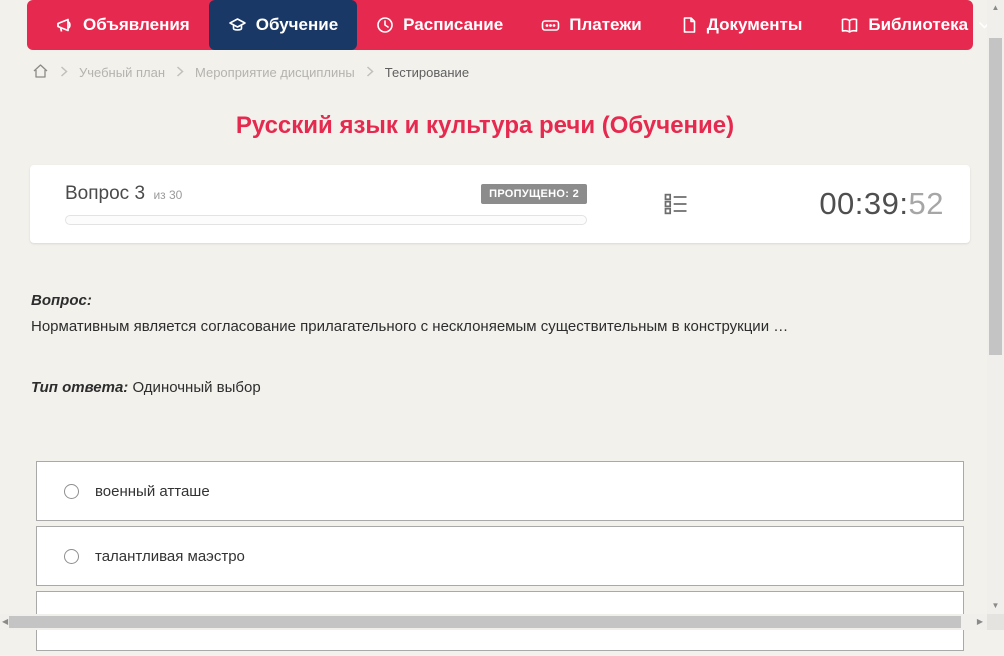  I want to click on nav-item-learning: Обучение, so click(283, 25).